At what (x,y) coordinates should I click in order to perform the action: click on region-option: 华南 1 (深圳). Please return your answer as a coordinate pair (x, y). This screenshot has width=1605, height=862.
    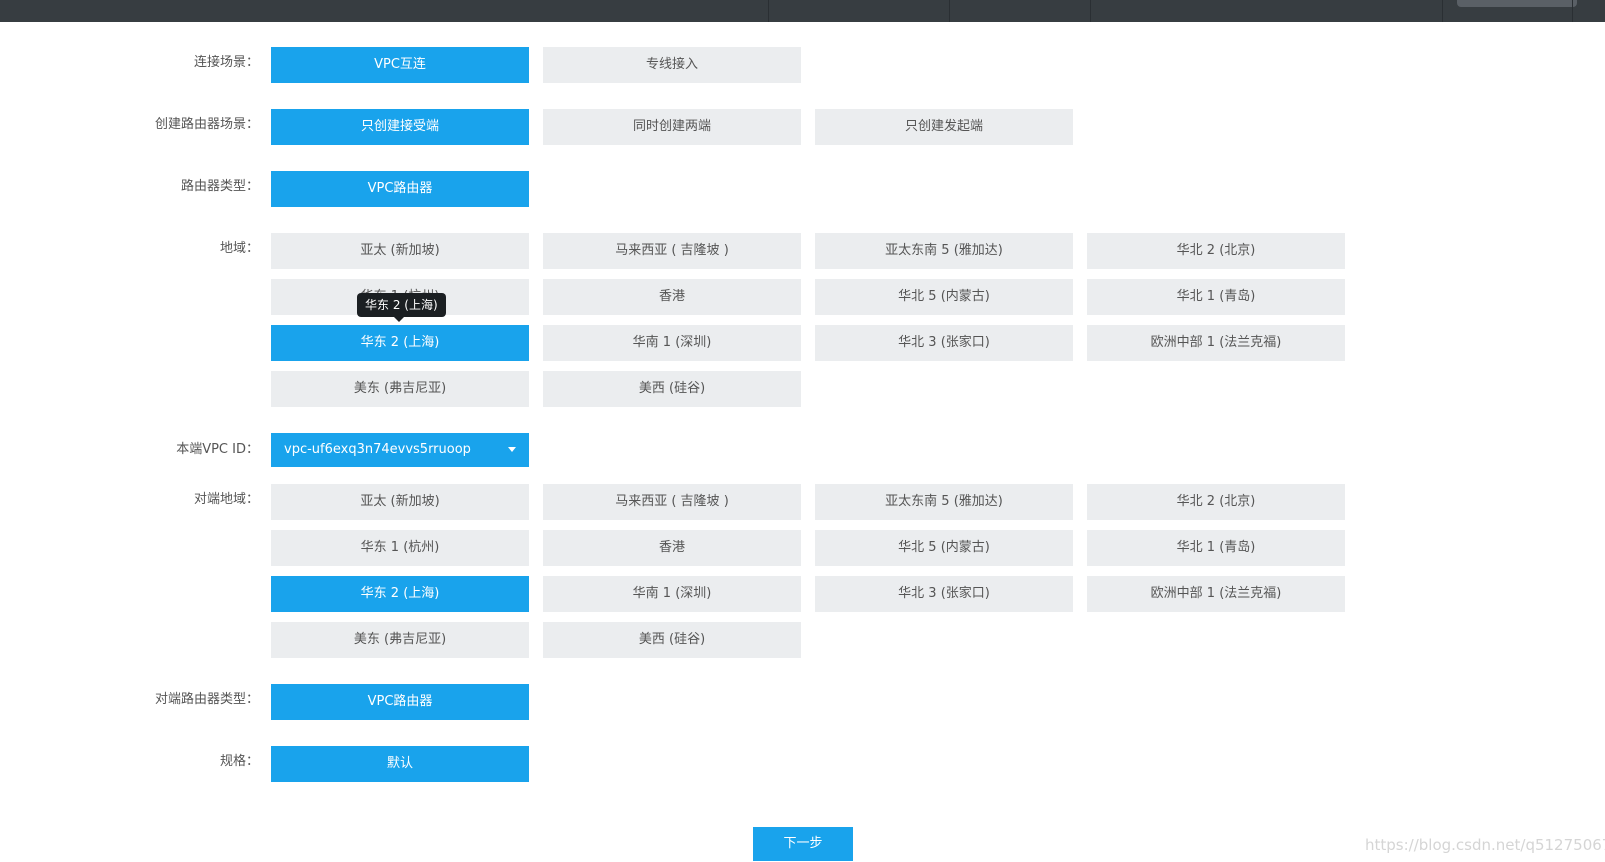
    Looking at the image, I should click on (672, 343).